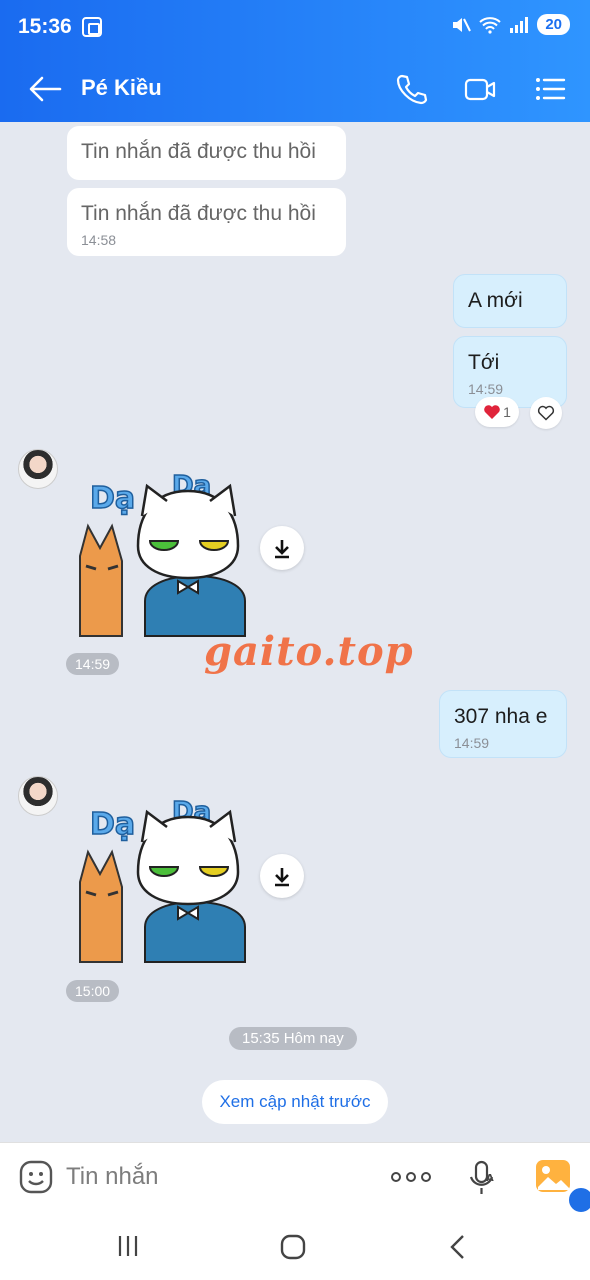 The image size is (590, 1280). I want to click on like-button, so click(546, 413).